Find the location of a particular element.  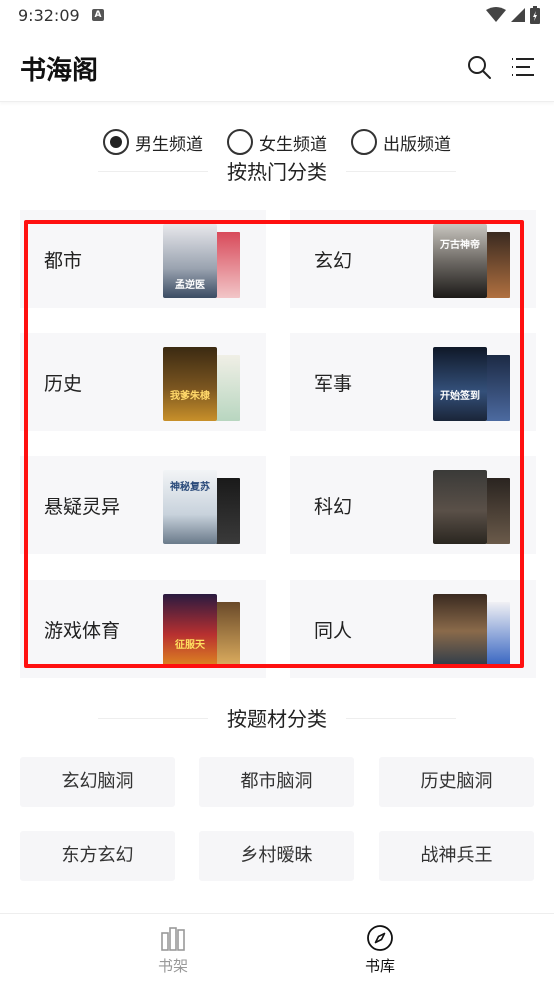

category-label: 玄幻 is located at coordinates (333, 261).